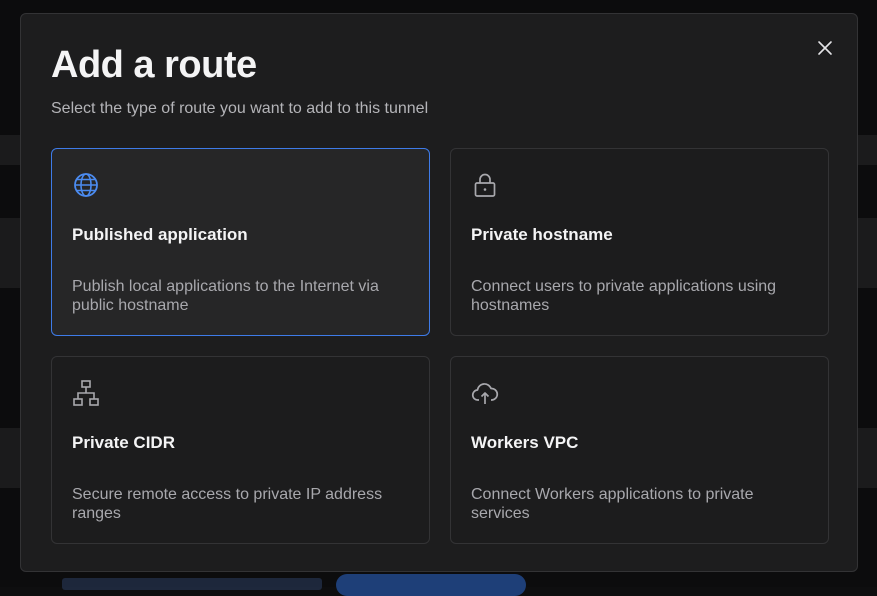  What do you see at coordinates (525, 442) in the screenshot?
I see `route-option-title: Workers VPC` at bounding box center [525, 442].